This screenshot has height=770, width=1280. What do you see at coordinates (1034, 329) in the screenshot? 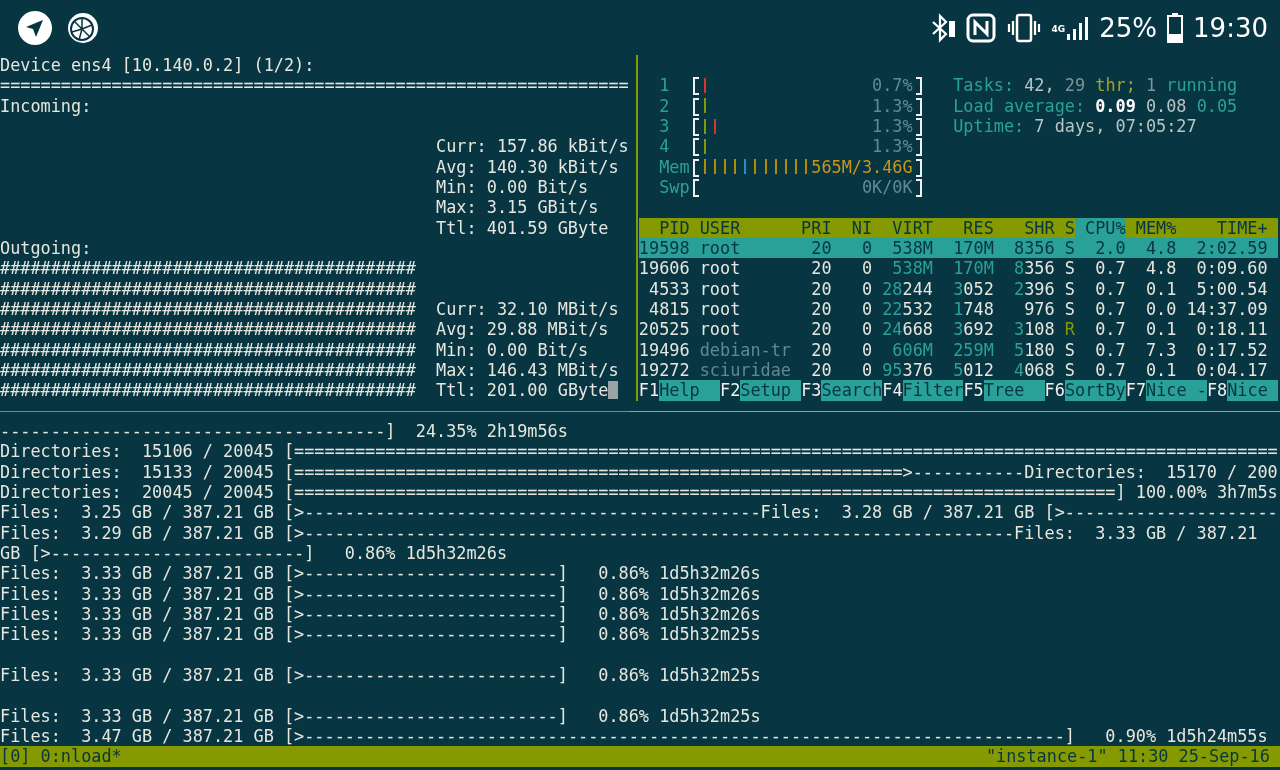
I see `table-cell-text: 3108` at bounding box center [1034, 329].